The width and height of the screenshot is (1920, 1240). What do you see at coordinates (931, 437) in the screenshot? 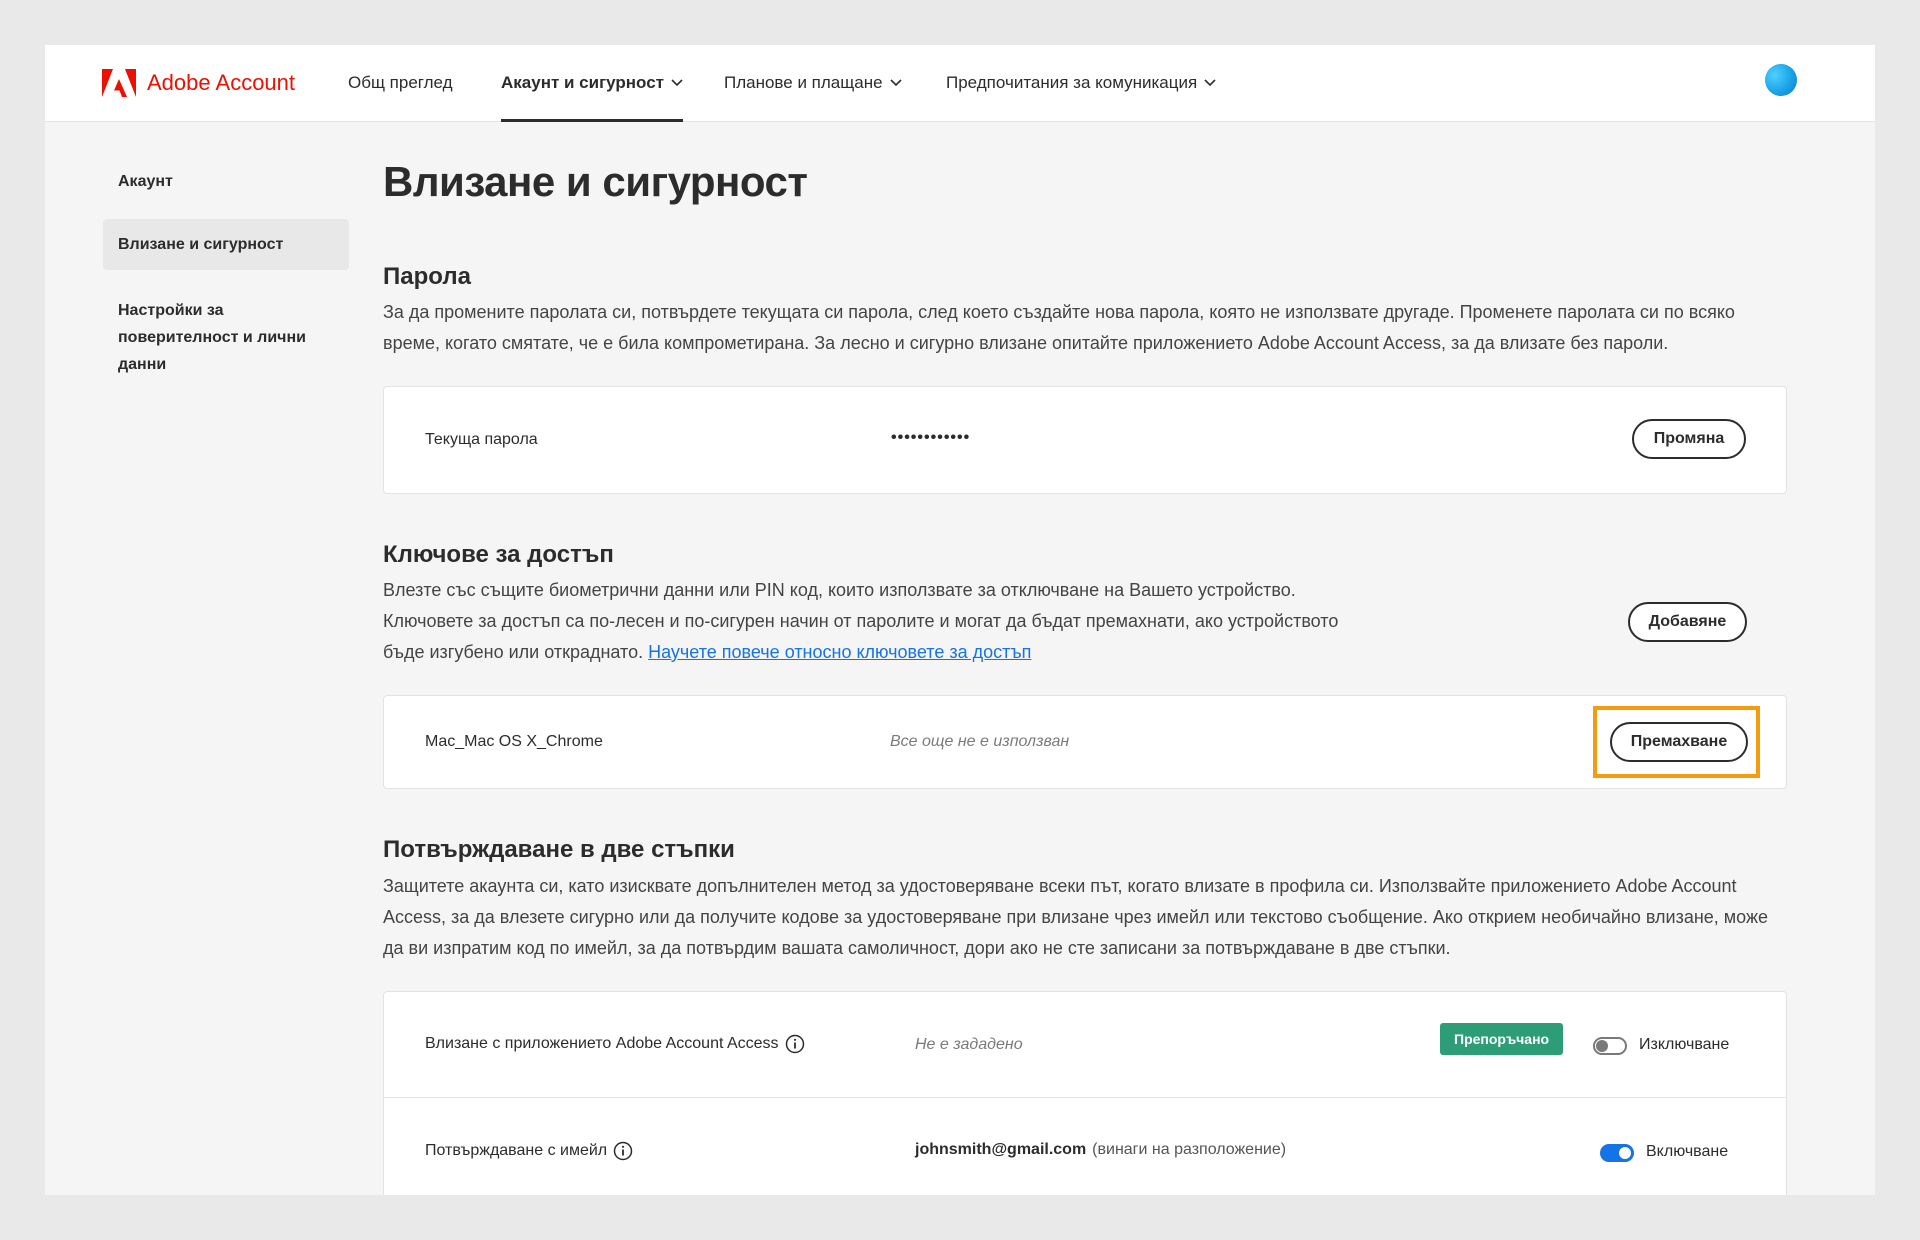
I see `current-password-value: ••••••••••••` at bounding box center [931, 437].